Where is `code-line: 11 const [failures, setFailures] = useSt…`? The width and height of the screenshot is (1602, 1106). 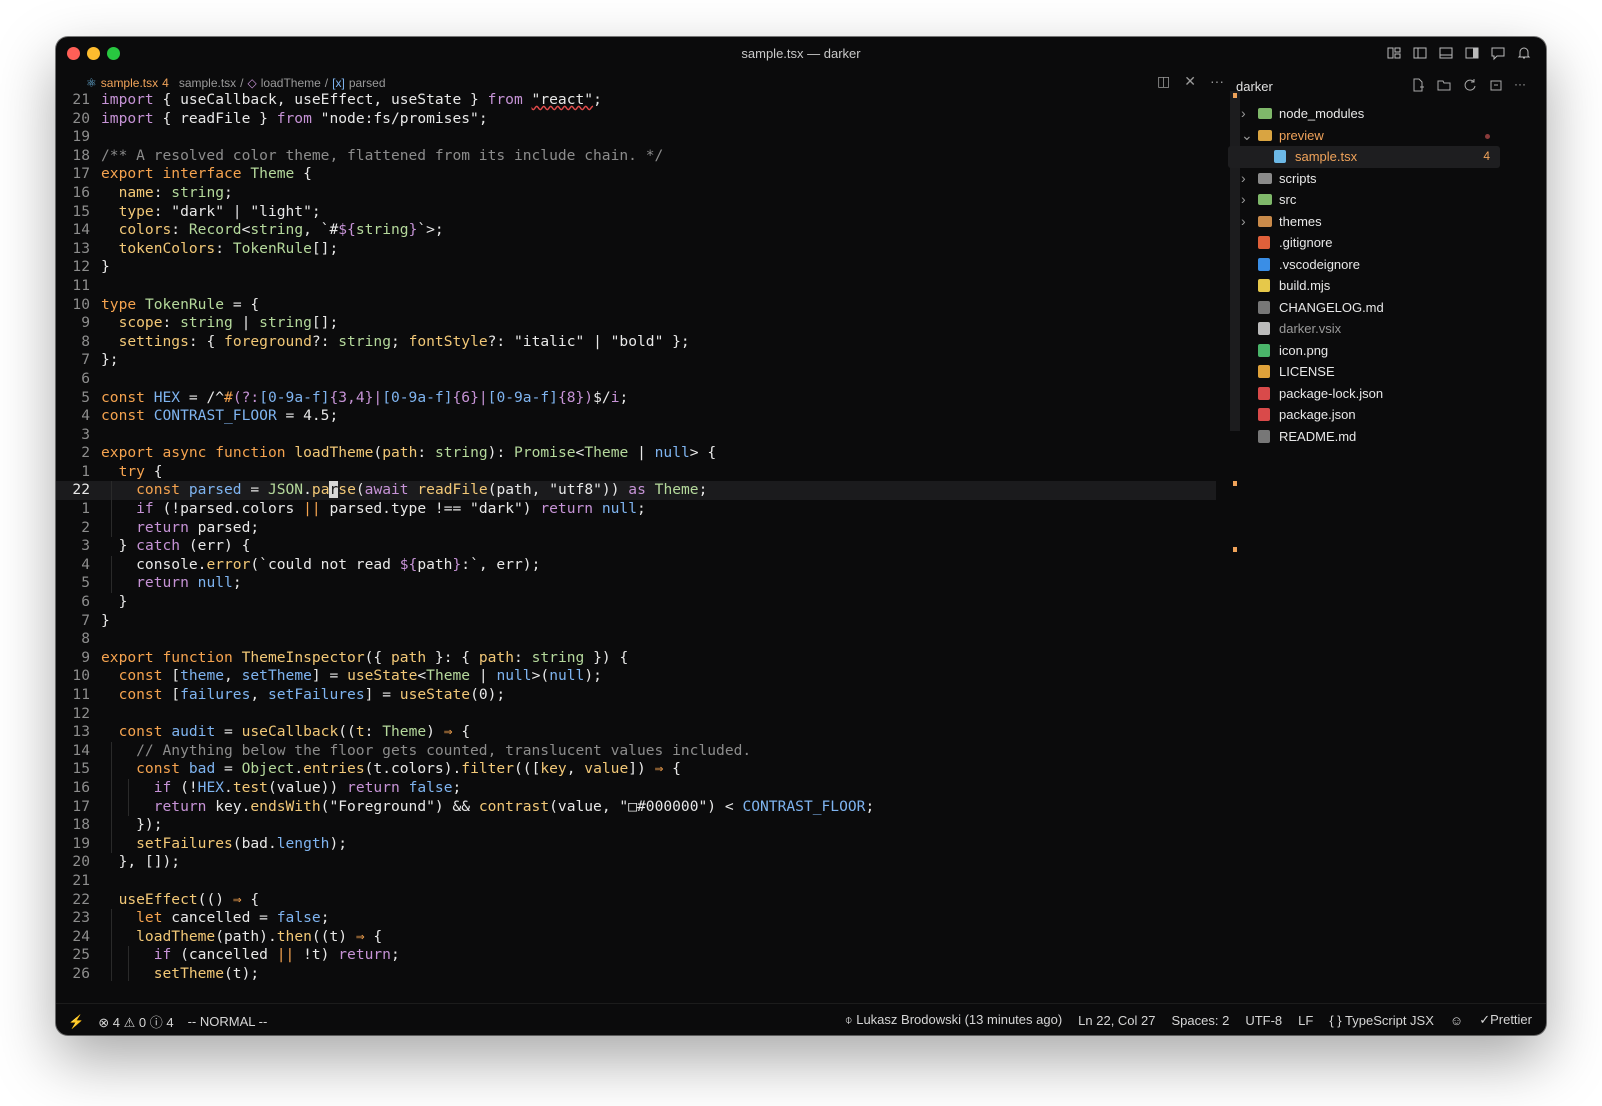 code-line: 11 const [failures, setFailures] = useSt… is located at coordinates (636, 695).